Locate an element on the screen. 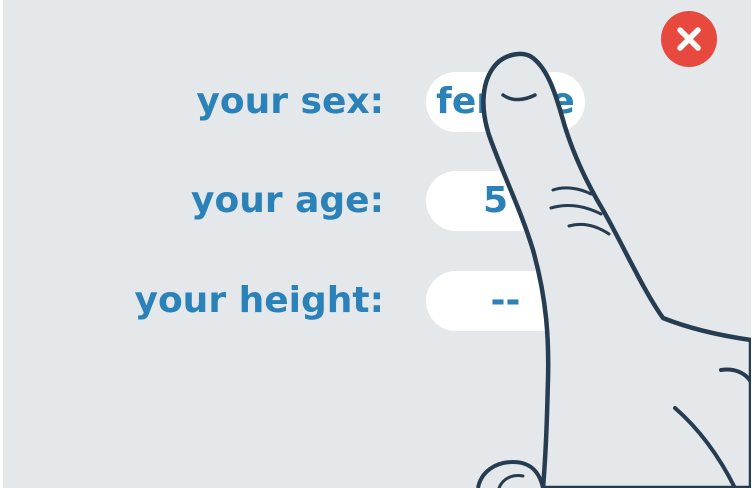  sex-row: your sex: female is located at coordinates (377, 102).